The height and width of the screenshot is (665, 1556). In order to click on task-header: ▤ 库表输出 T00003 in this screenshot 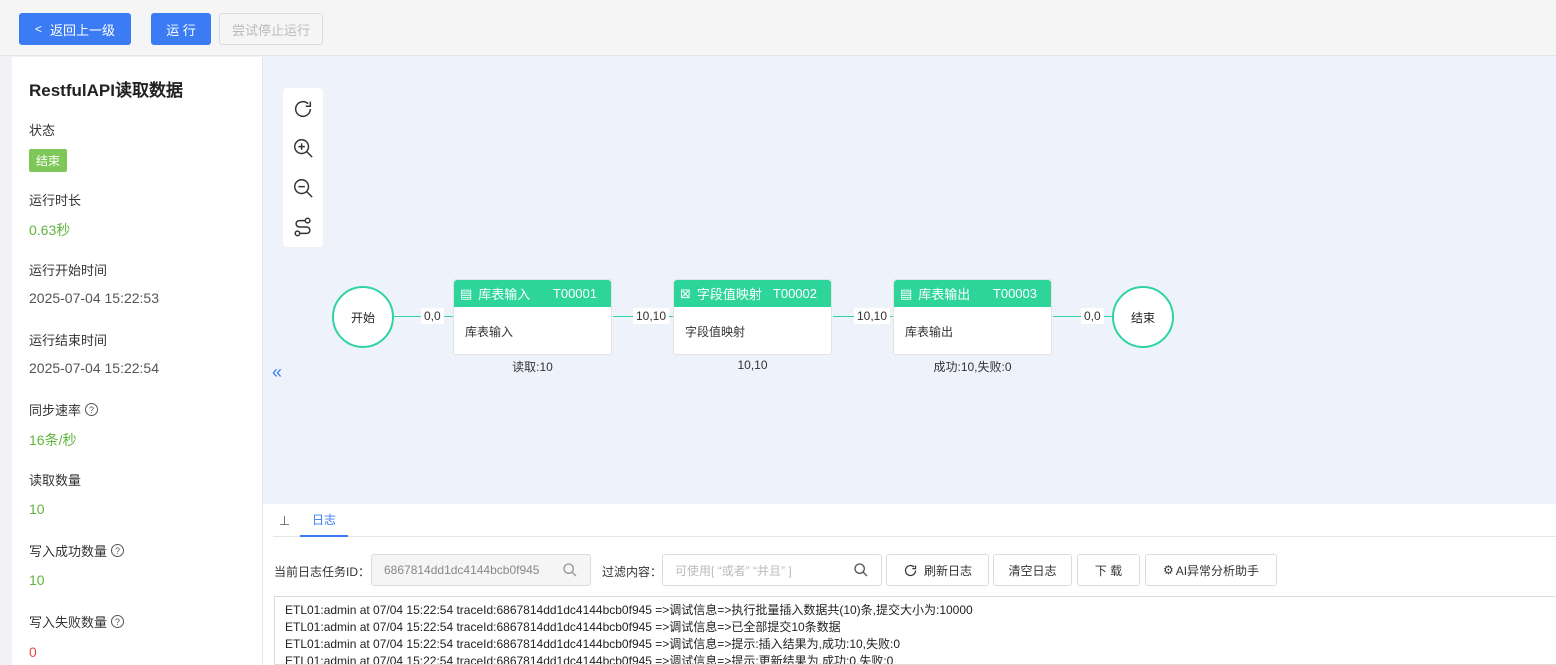, I will do `click(972, 293)`.